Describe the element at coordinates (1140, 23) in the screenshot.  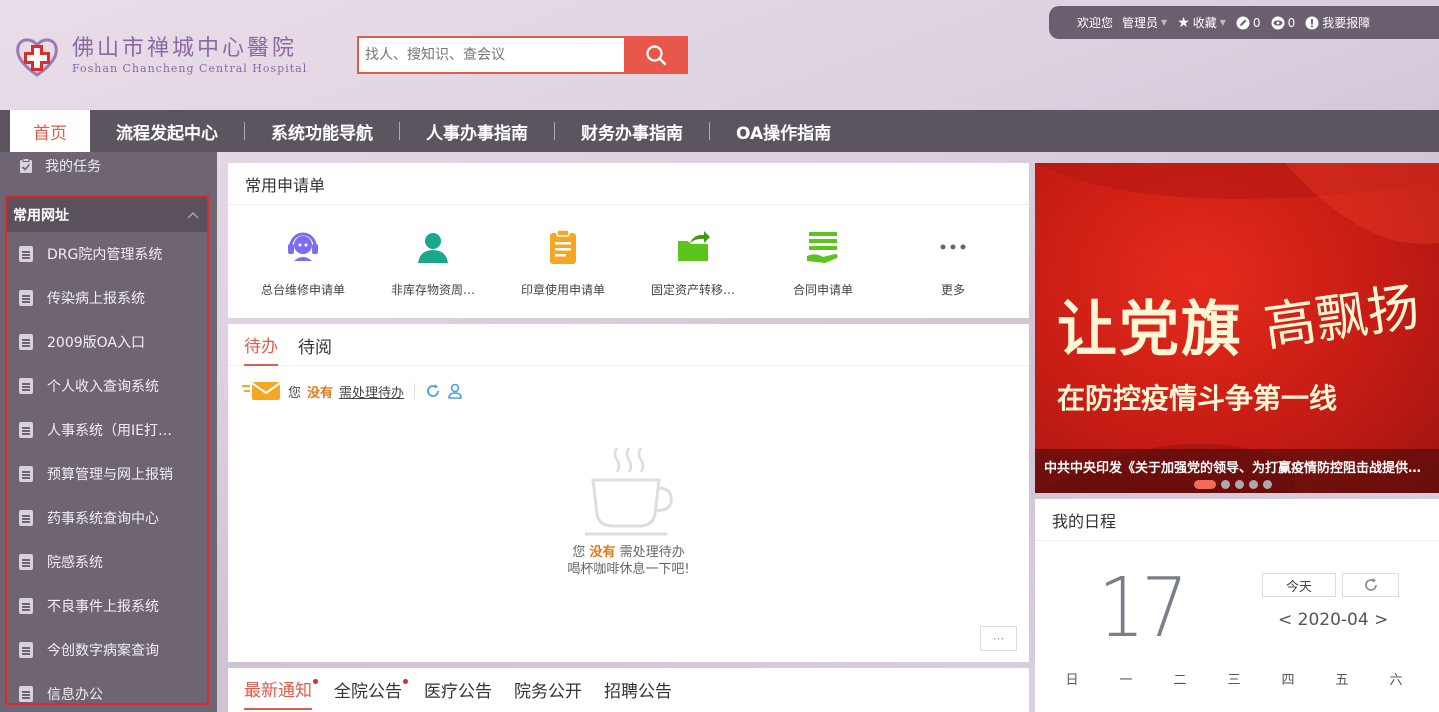
I see `username: 管理员` at that location.